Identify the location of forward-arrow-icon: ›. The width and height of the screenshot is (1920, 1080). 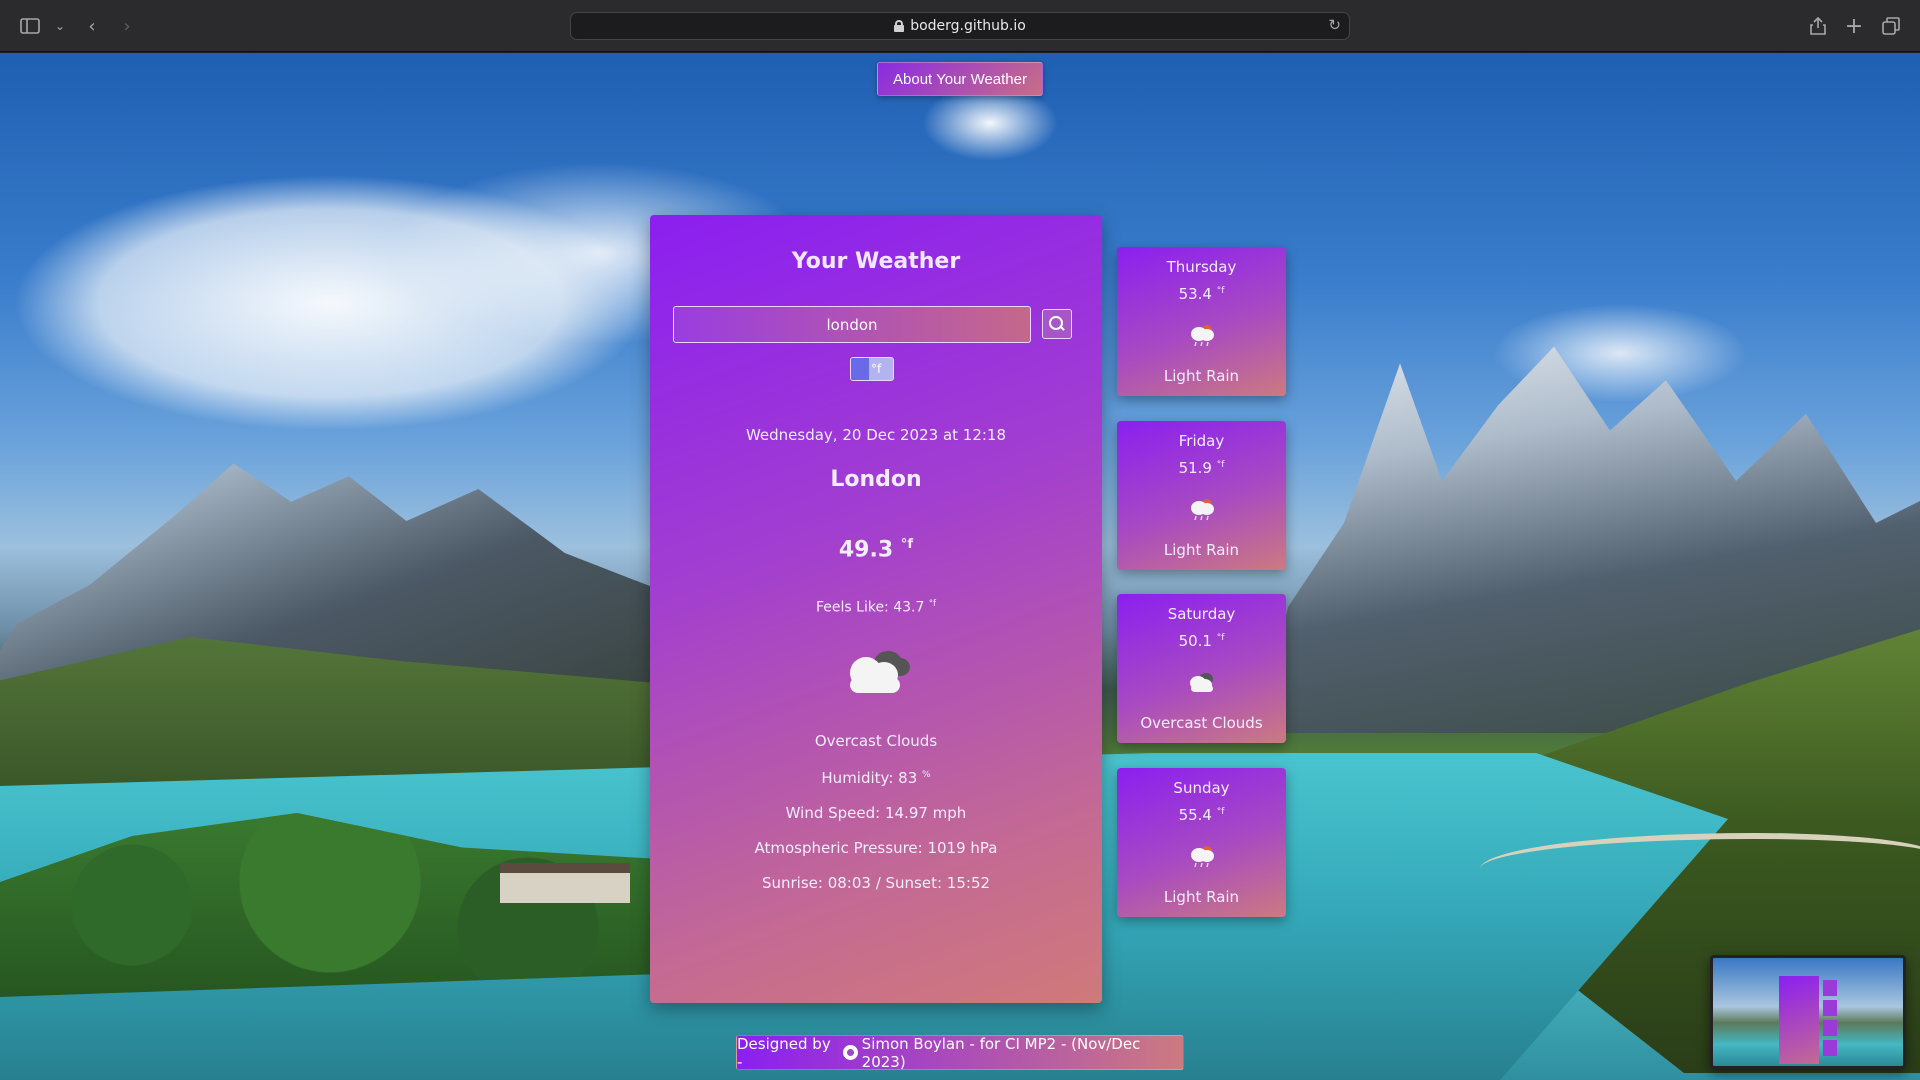
(127, 26).